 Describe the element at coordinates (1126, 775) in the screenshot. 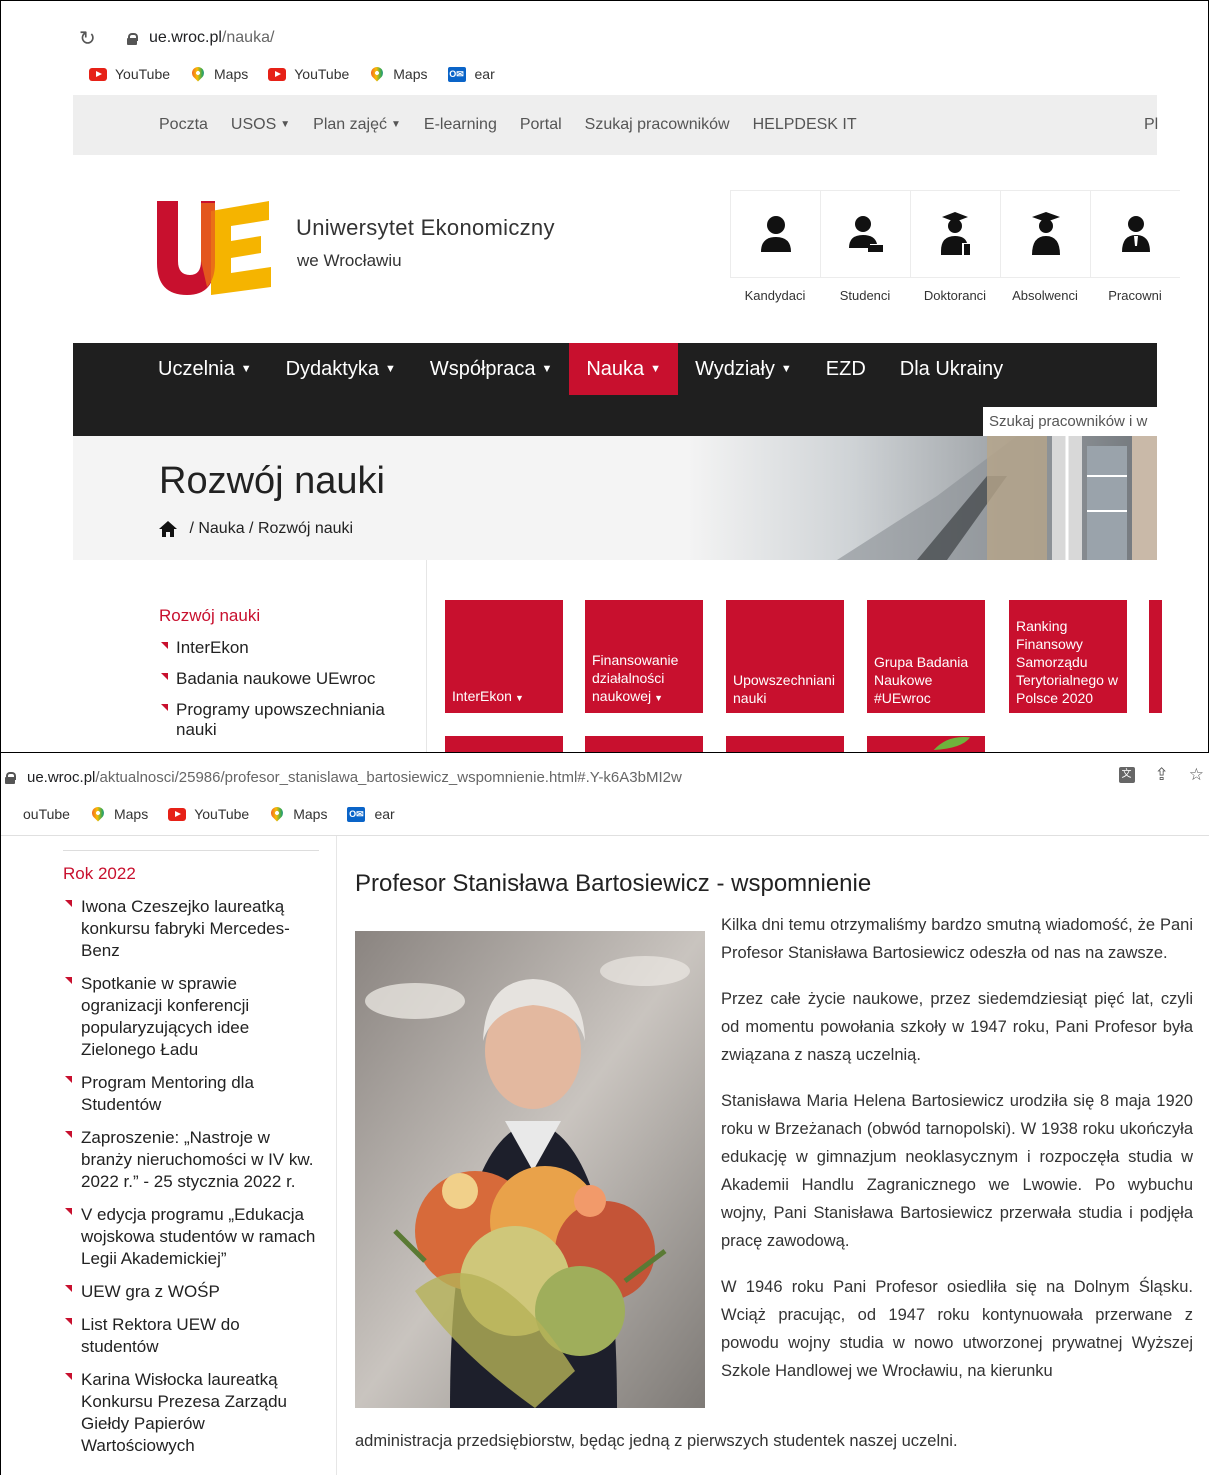

I see `translate-icon: 文` at that location.